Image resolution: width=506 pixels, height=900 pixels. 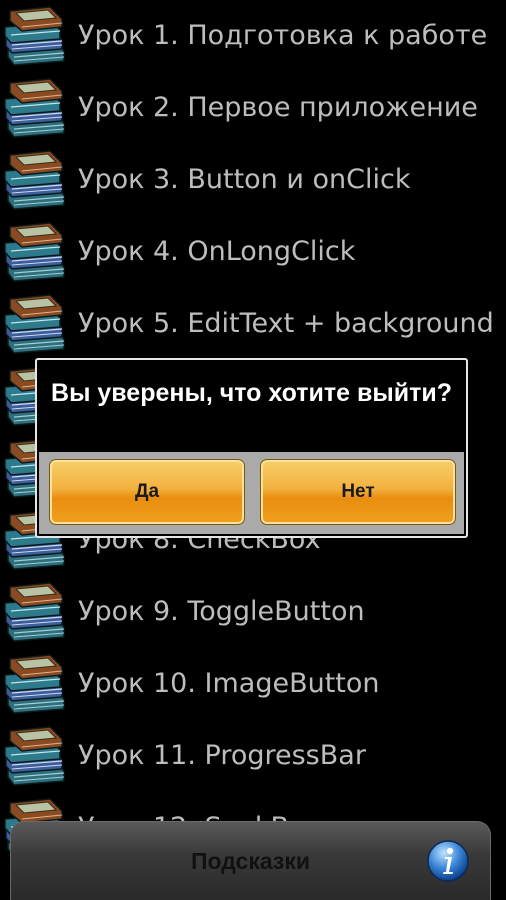 I want to click on hints-button-label: Подсказки, so click(x=250, y=861).